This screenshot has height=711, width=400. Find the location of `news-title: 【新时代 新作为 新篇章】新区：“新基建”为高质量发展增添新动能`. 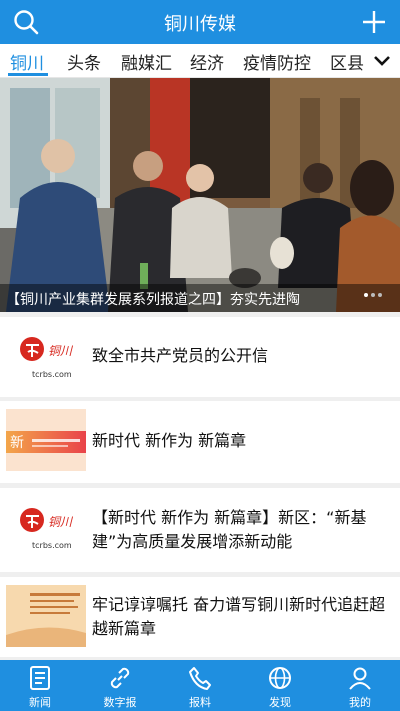

news-title: 【新时代 新作为 新篇章】新区：“新基建”为高质量发展增添新动能 is located at coordinates (229, 529).